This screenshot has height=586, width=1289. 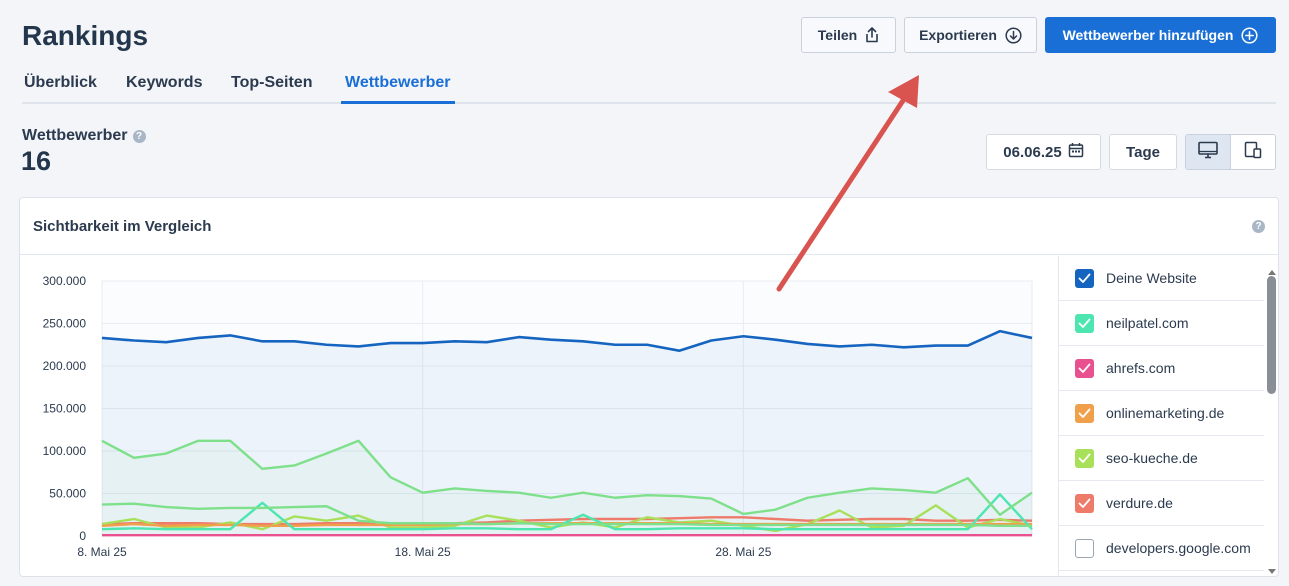 I want to click on y-tick-label: 150.000, so click(x=65, y=409).